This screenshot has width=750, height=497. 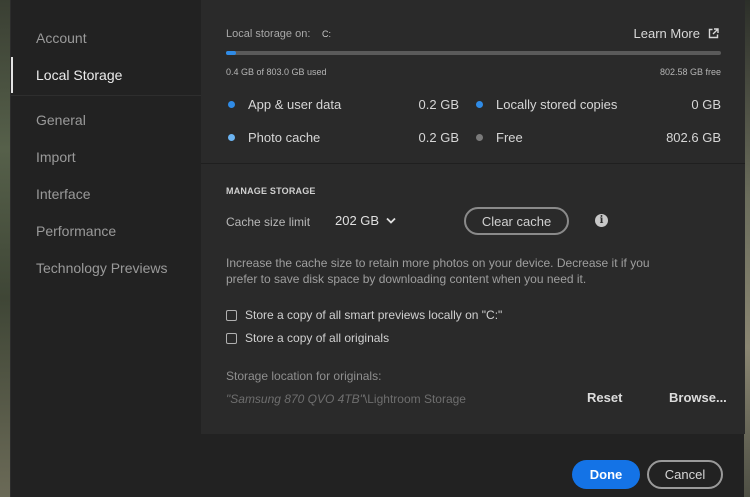 What do you see at coordinates (690, 72) in the screenshot?
I see `storage-free-text: 802.58 GB free` at bounding box center [690, 72].